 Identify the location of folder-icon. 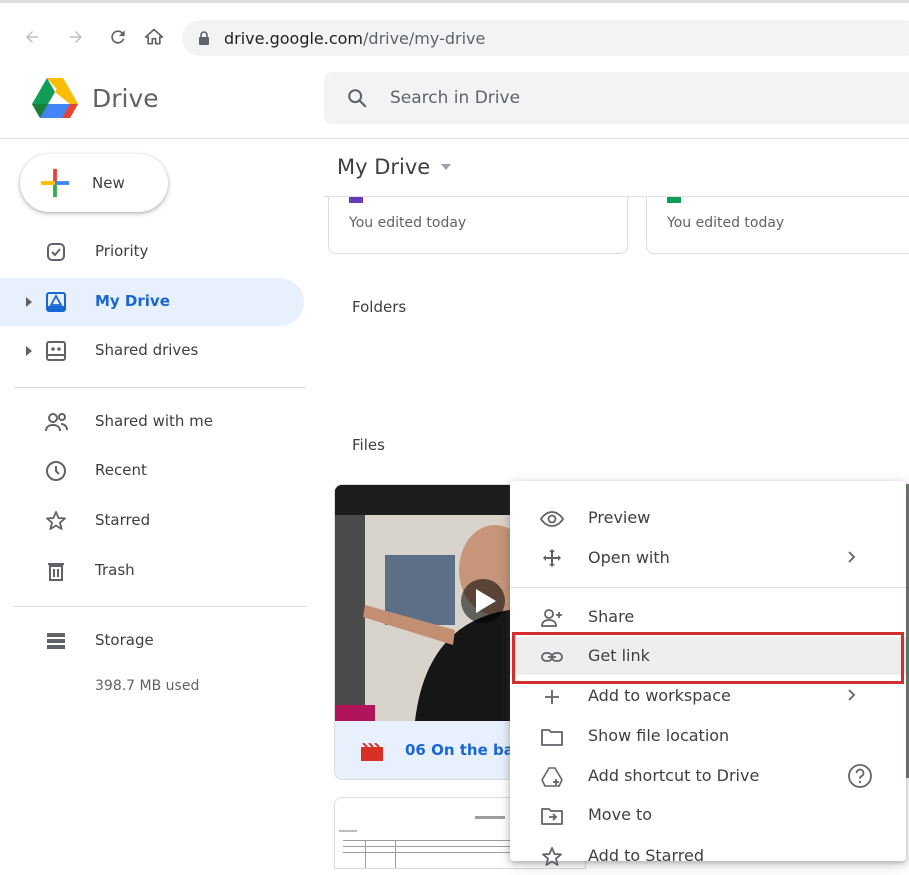
(552, 737).